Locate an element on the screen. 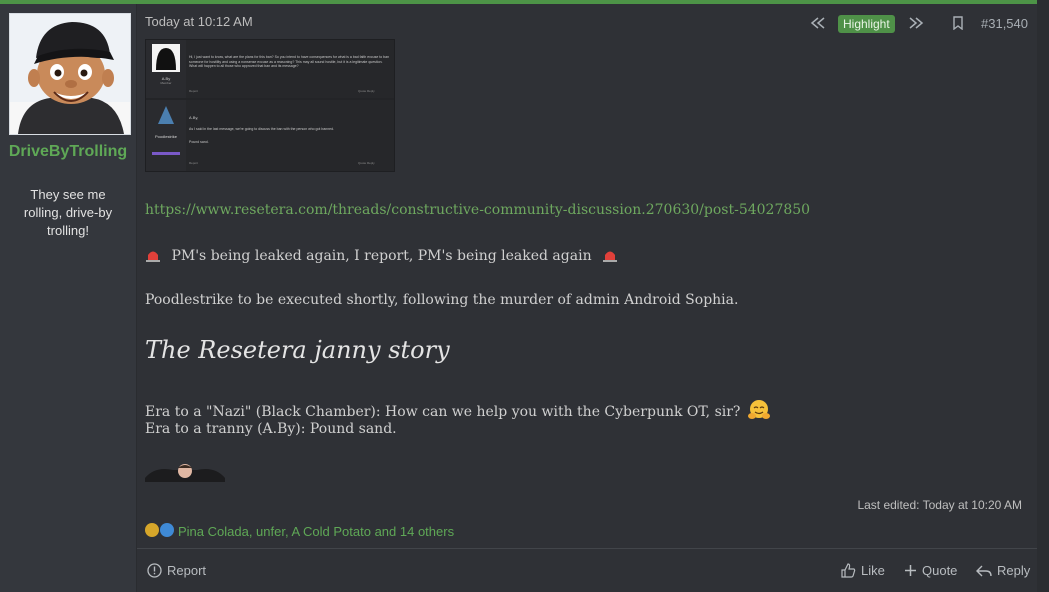  report-icon is located at coordinates (154, 570).